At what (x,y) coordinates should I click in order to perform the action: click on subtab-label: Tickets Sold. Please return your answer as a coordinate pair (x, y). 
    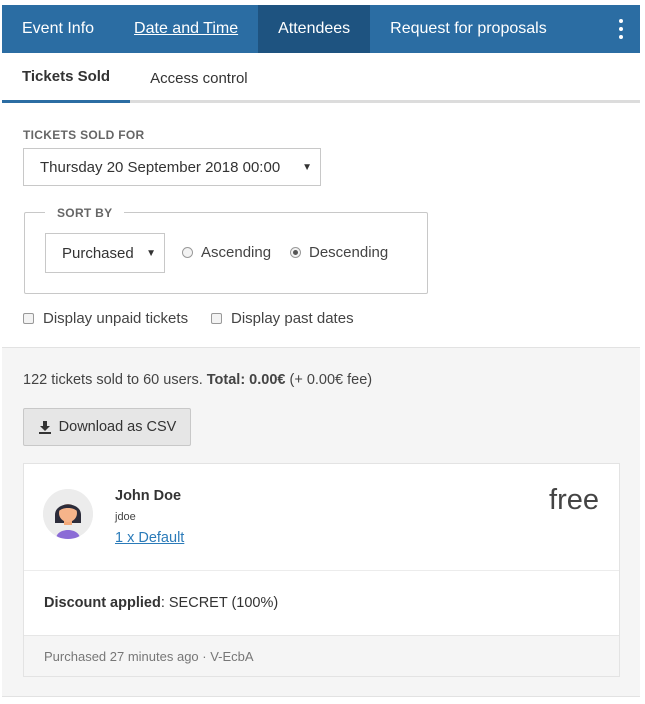
    Looking at the image, I should click on (66, 76).